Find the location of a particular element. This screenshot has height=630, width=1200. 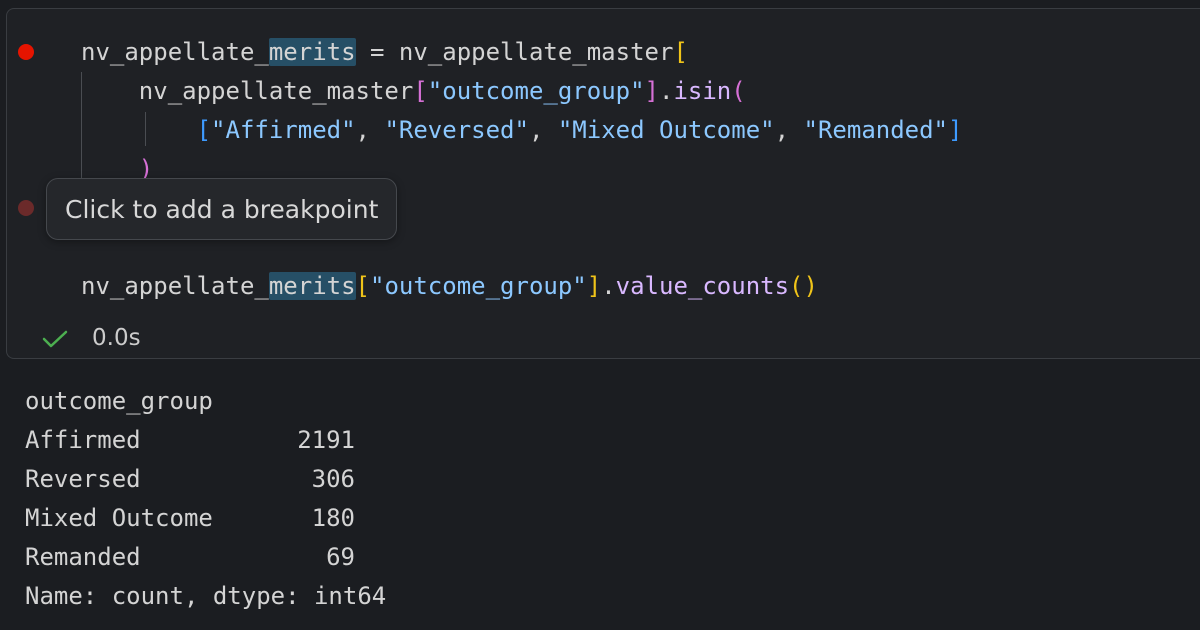

output-row: Remanded 69 is located at coordinates (205, 557).